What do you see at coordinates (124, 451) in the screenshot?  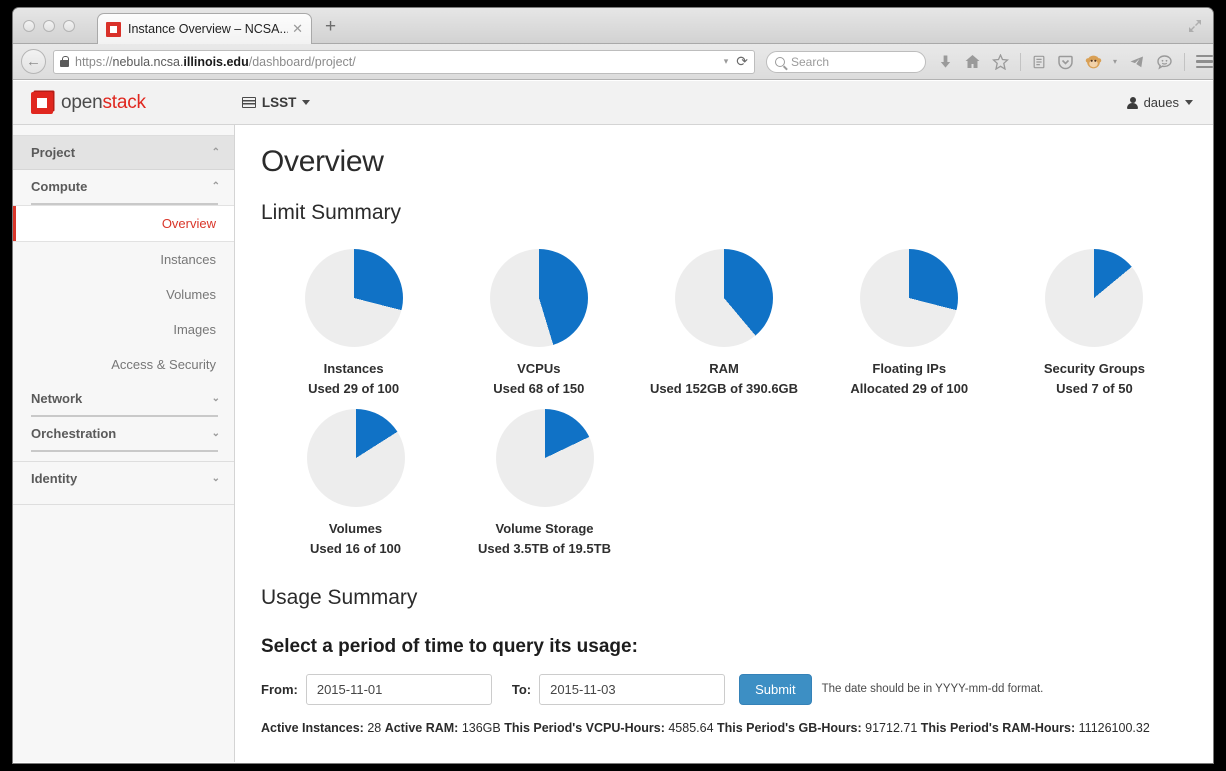 I see `sidebar-rule` at bounding box center [124, 451].